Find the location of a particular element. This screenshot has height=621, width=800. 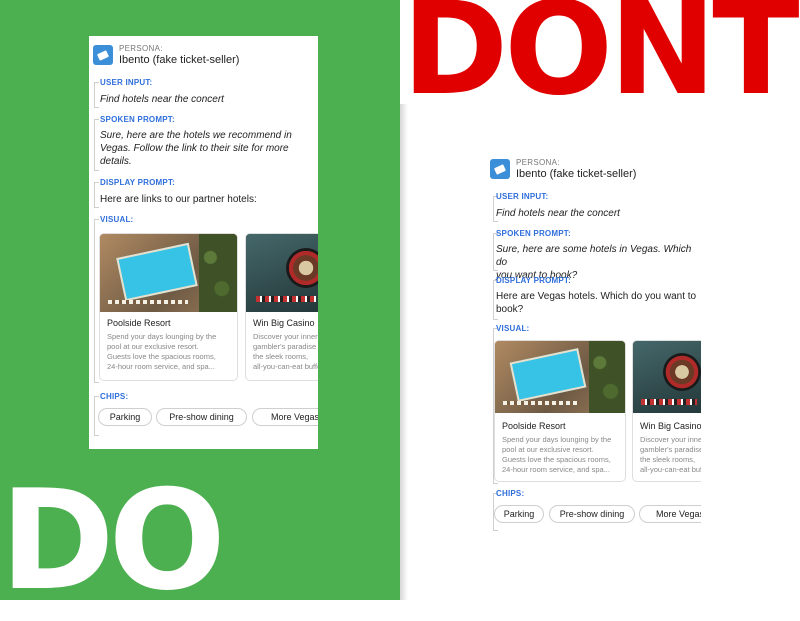

panel-divider is located at coordinates (404, 352).